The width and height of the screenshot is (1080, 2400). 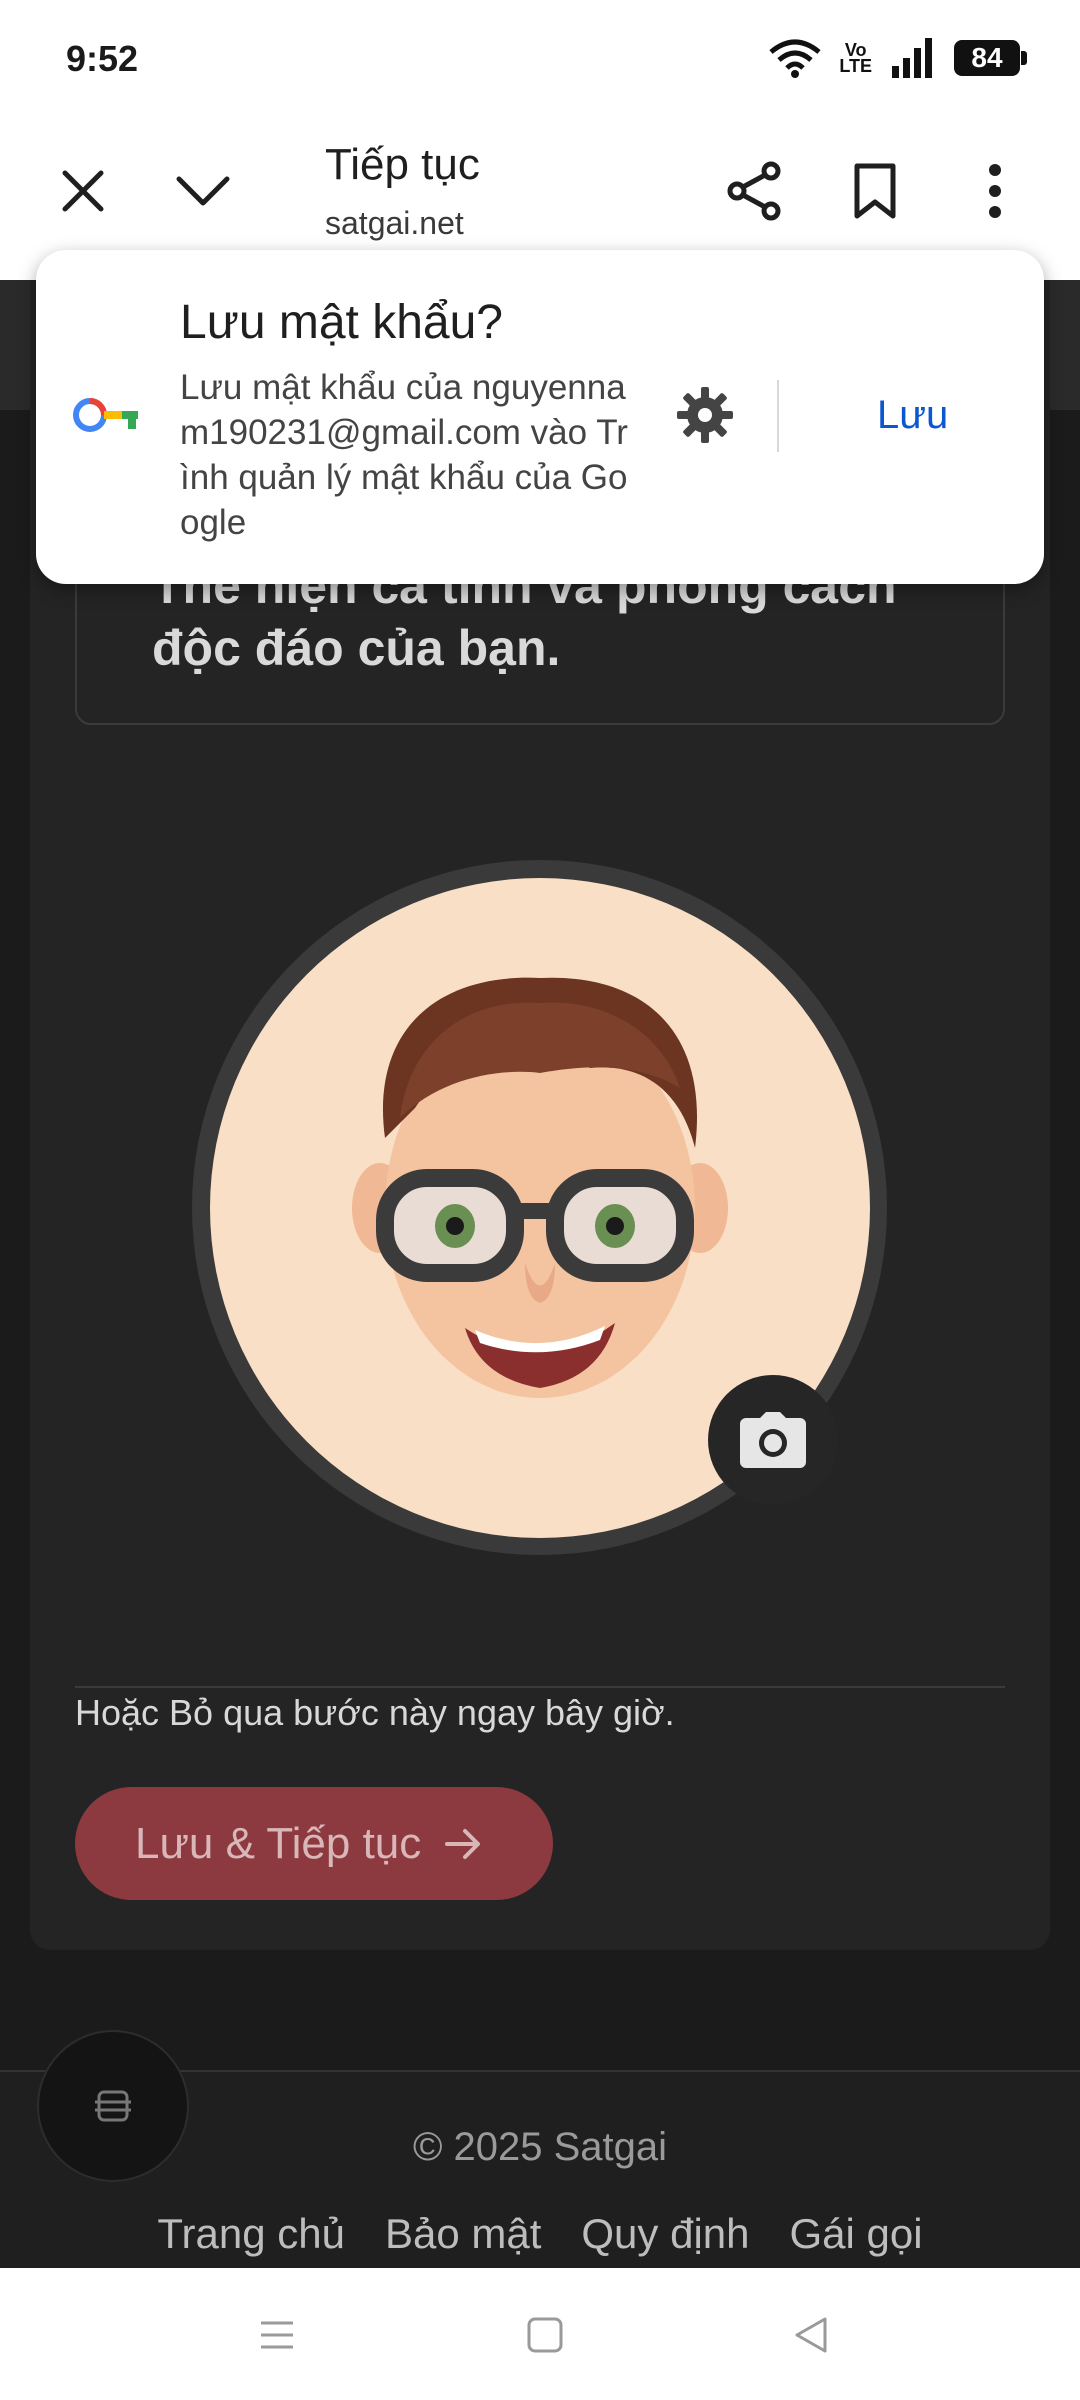 I want to click on close-tab-button, so click(x=83, y=191).